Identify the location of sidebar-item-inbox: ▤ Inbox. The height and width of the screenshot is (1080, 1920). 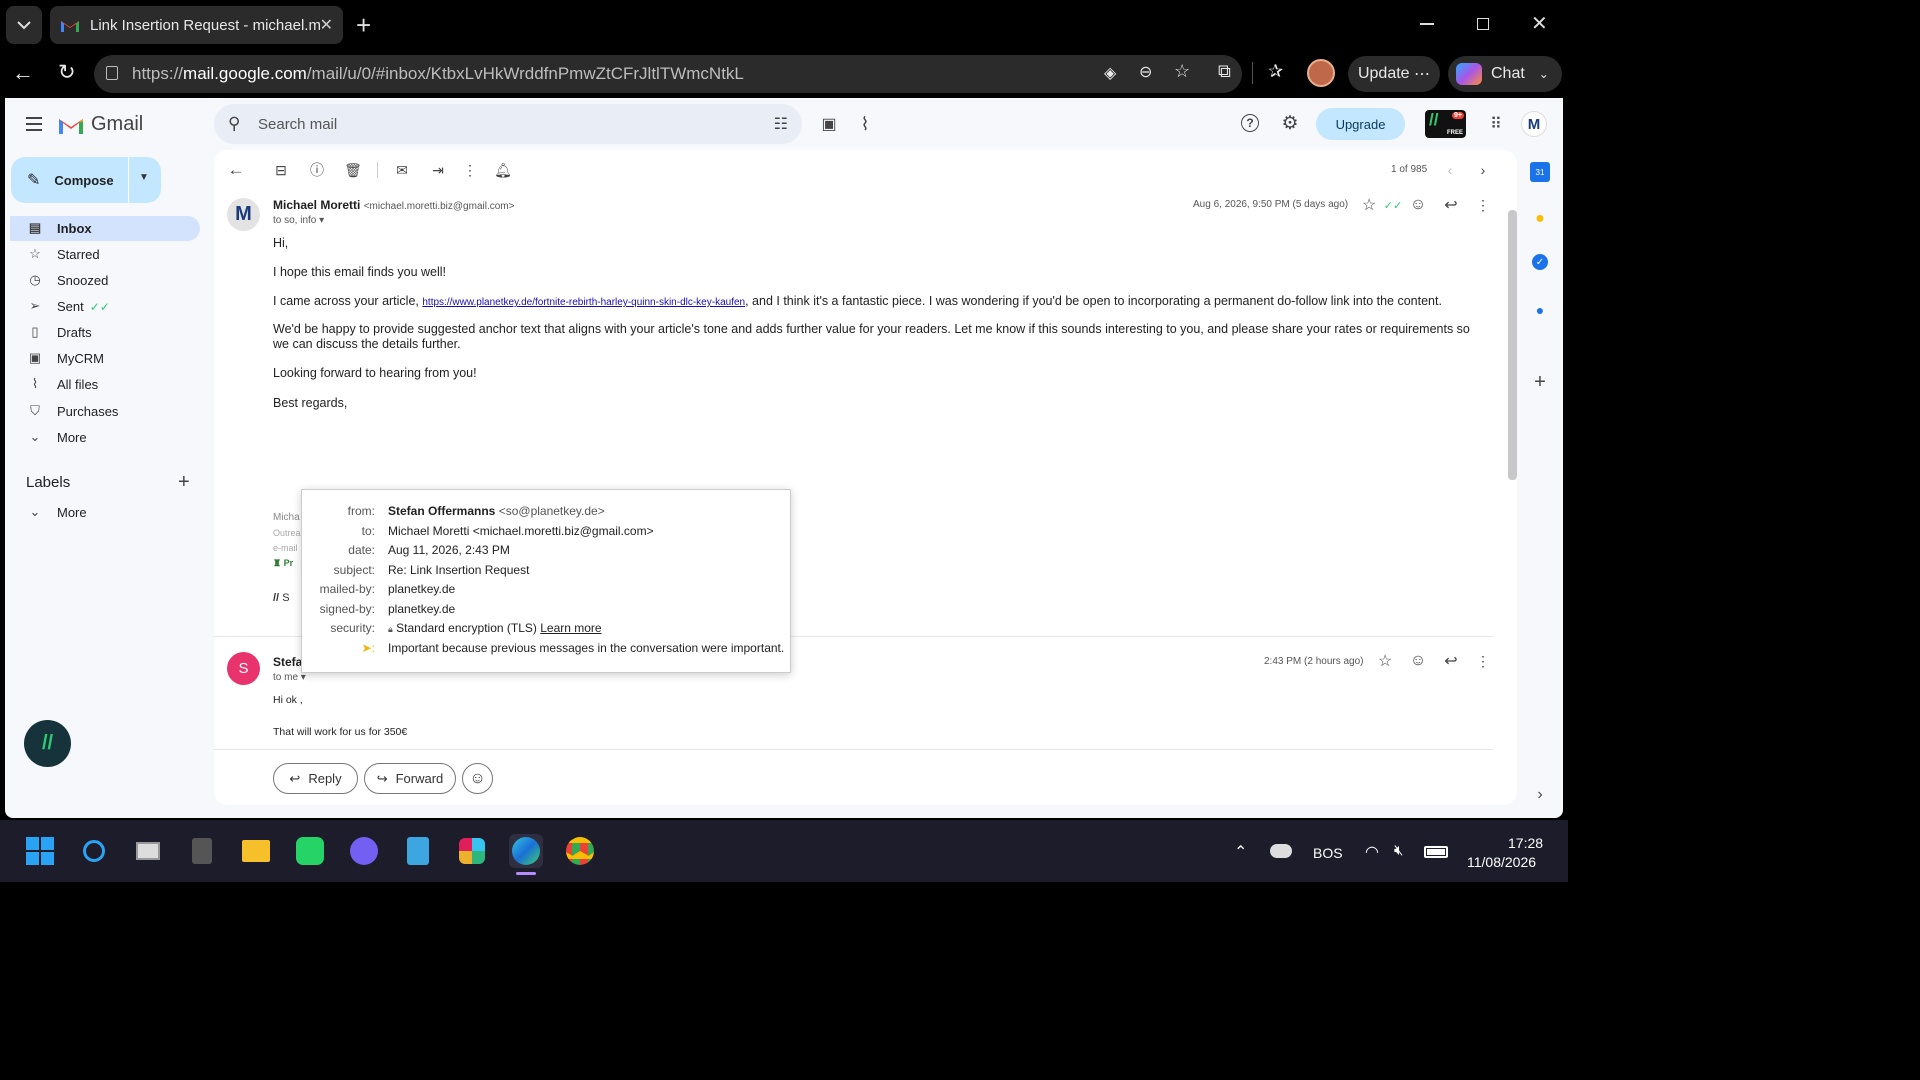
(105, 228).